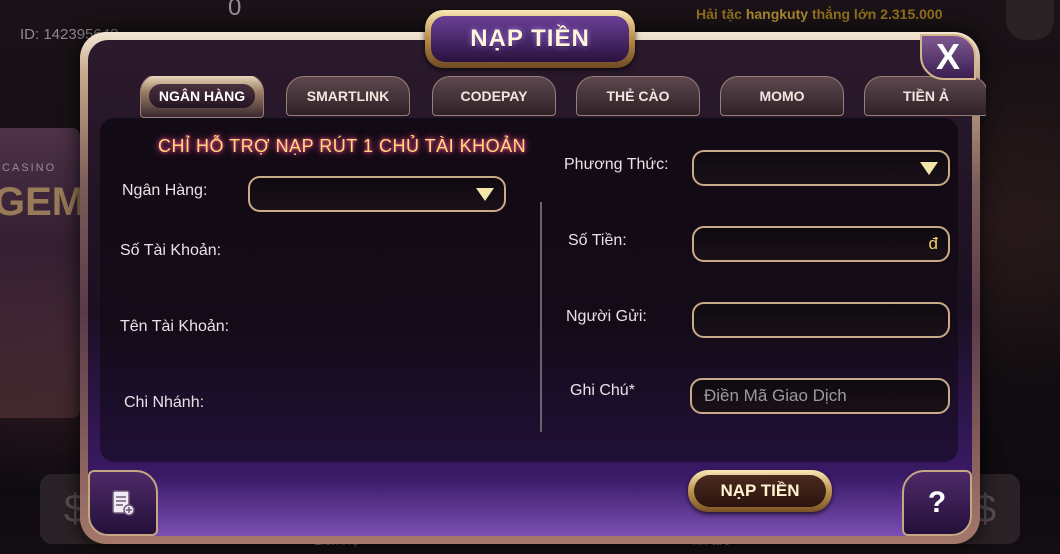 This screenshot has width=1060, height=554. I want to click on ticker-suffix: thắng lớn 2.315.000, so click(877, 14).